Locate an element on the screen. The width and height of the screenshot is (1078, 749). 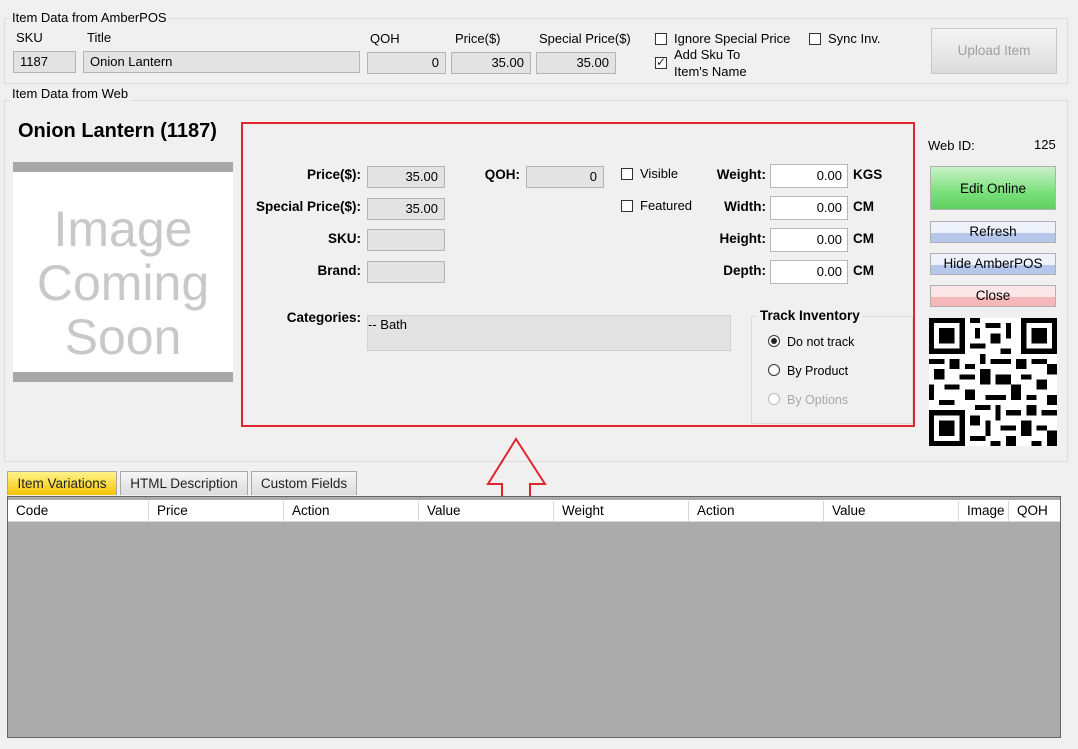
depth-label: Depth: is located at coordinates (744, 270).